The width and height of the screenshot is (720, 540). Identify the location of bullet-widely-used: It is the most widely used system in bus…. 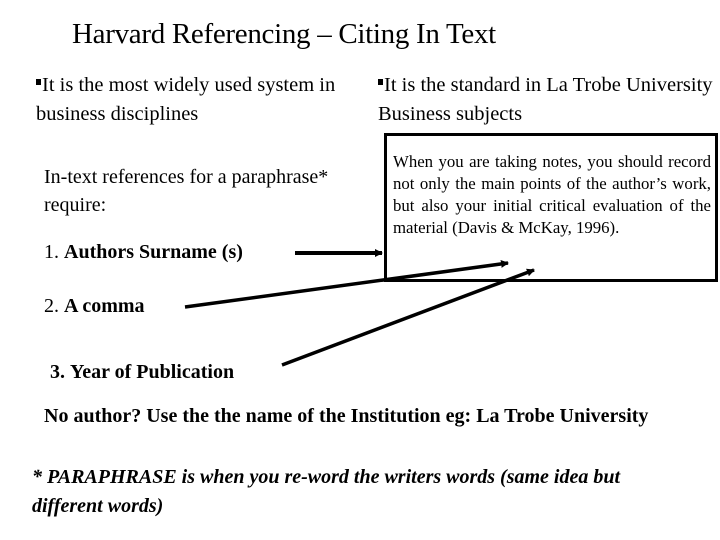
(196, 100).